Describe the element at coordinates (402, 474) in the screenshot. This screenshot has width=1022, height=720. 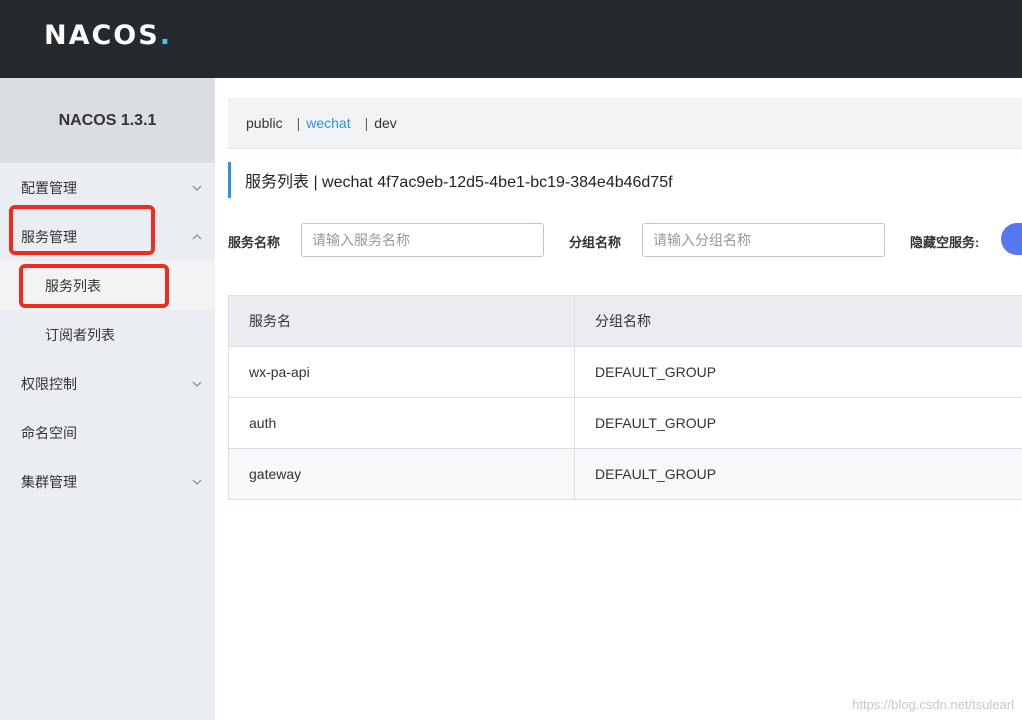
I see `service-name-cell: gateway` at that location.